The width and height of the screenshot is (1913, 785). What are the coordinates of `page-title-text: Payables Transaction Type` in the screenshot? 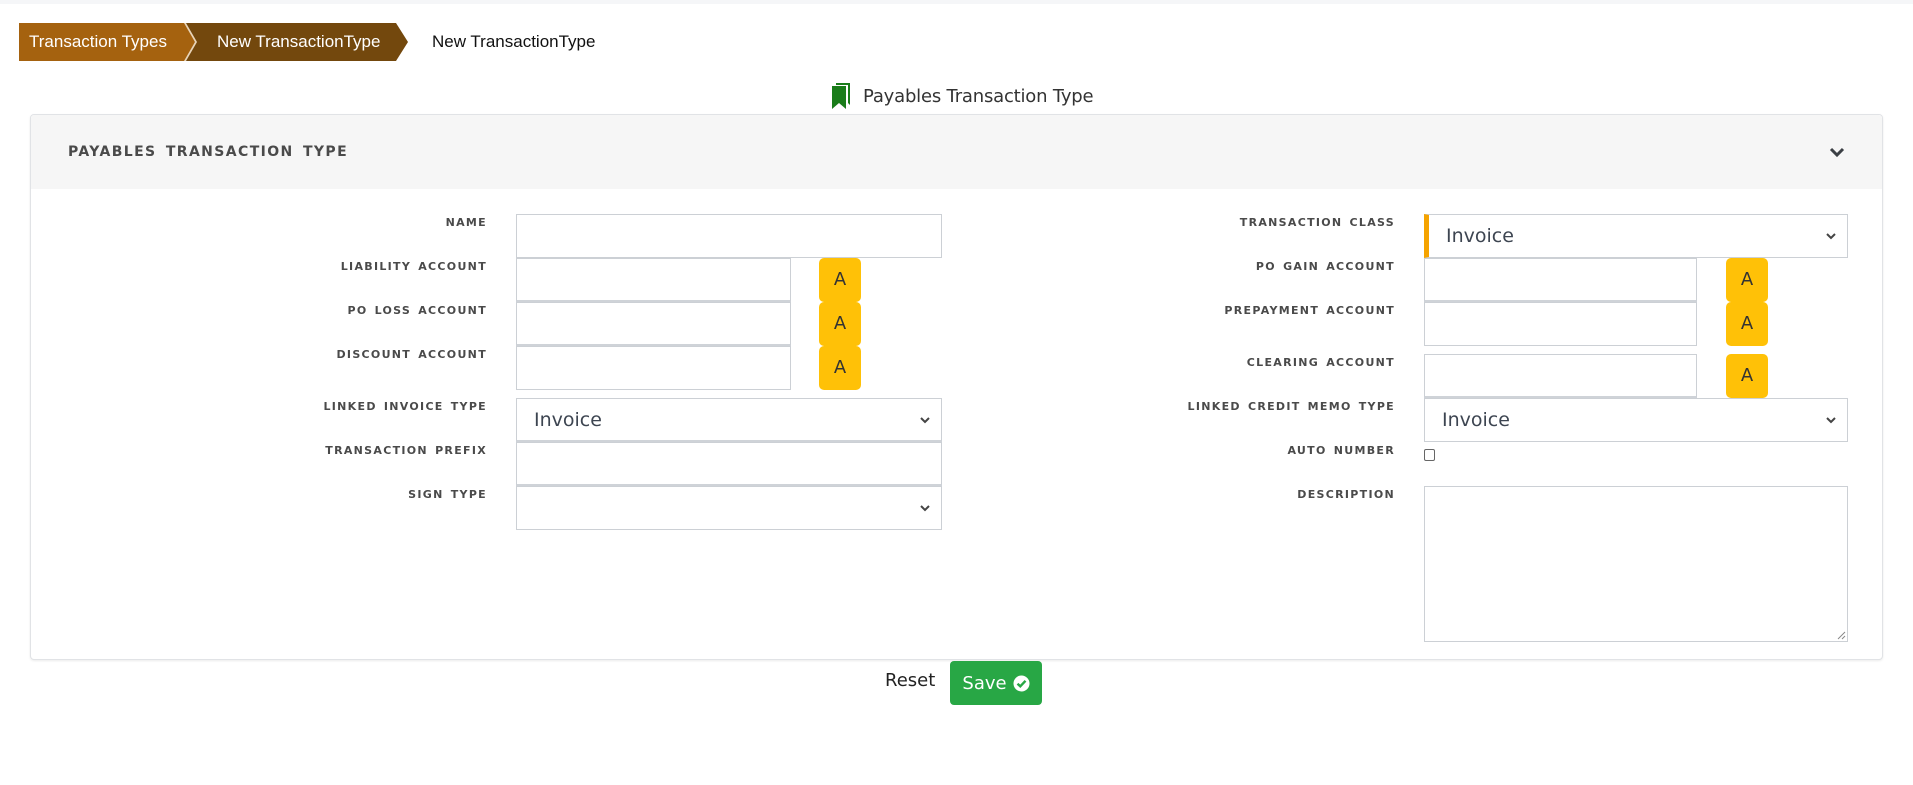 It's located at (978, 96).